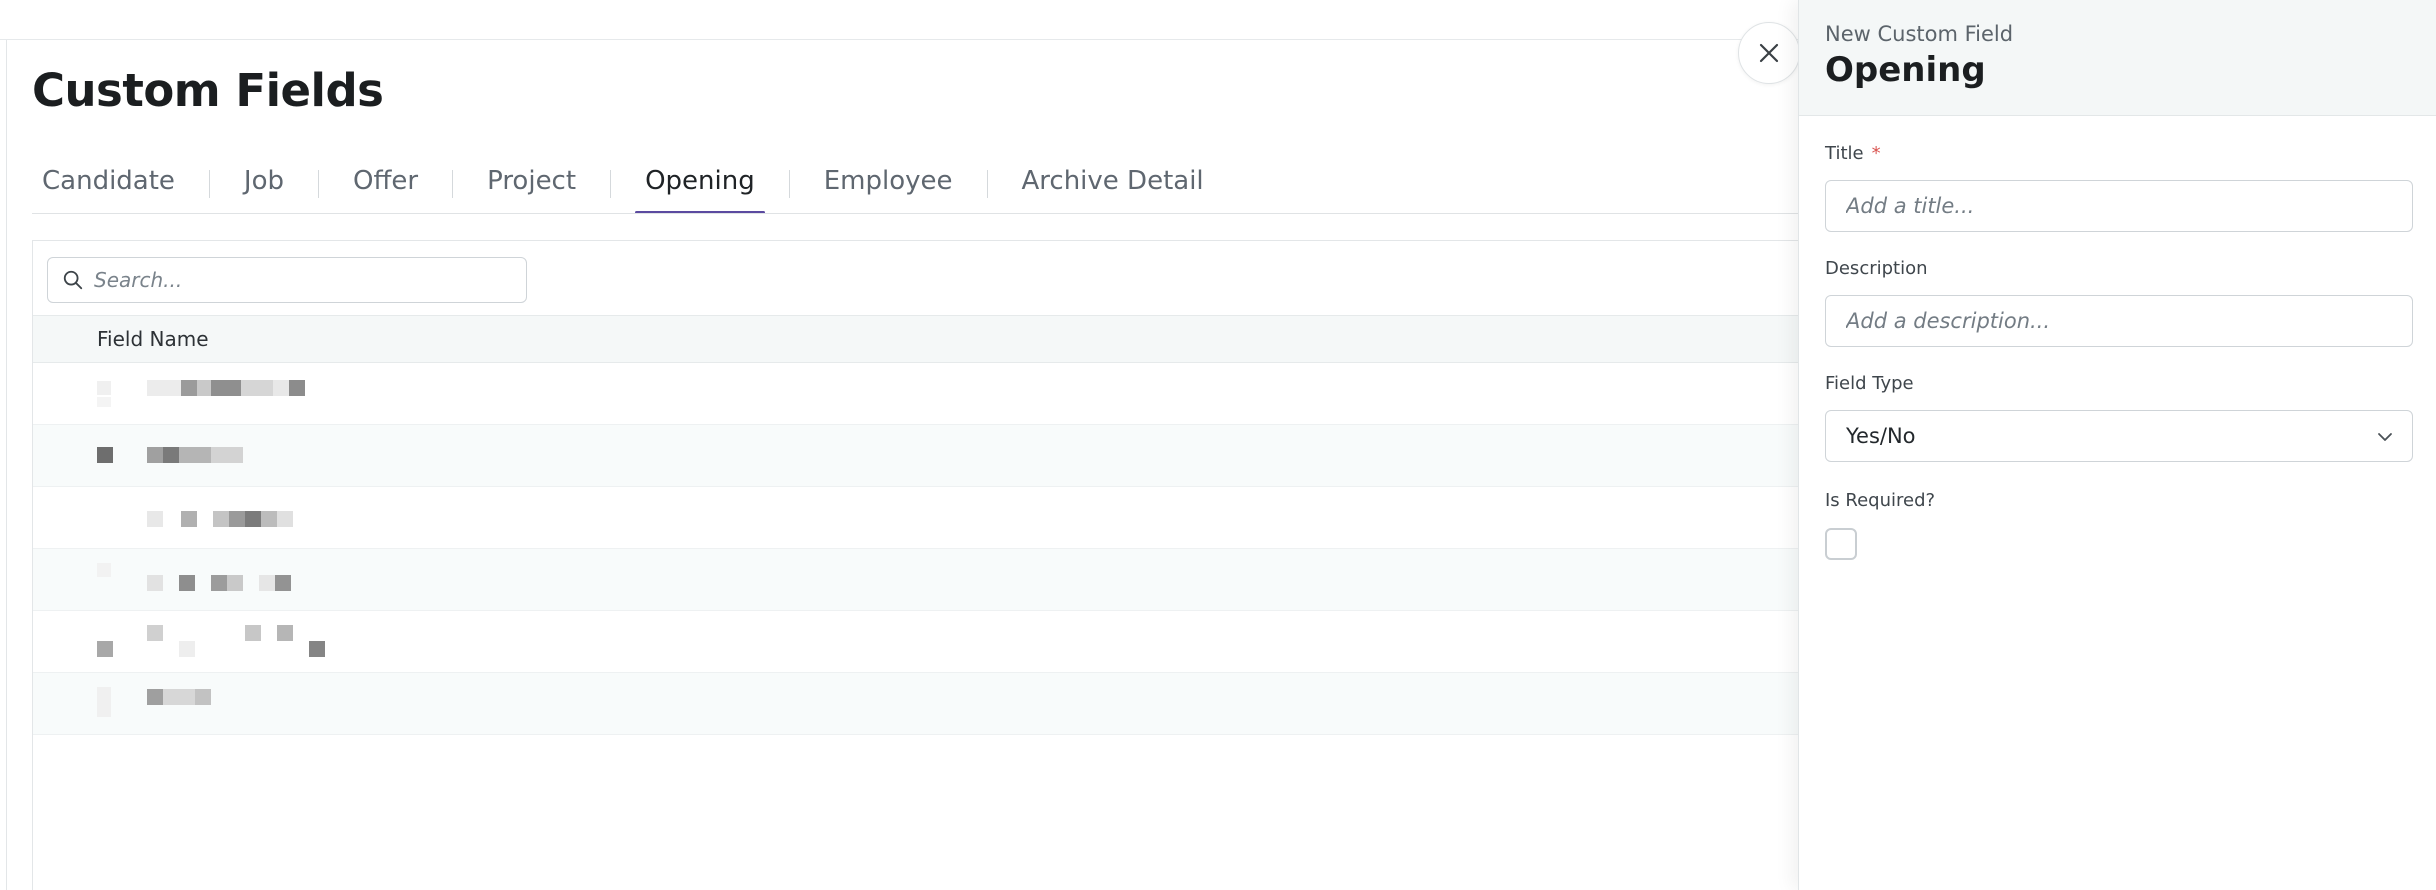  I want to click on description-field, so click(2119, 321).